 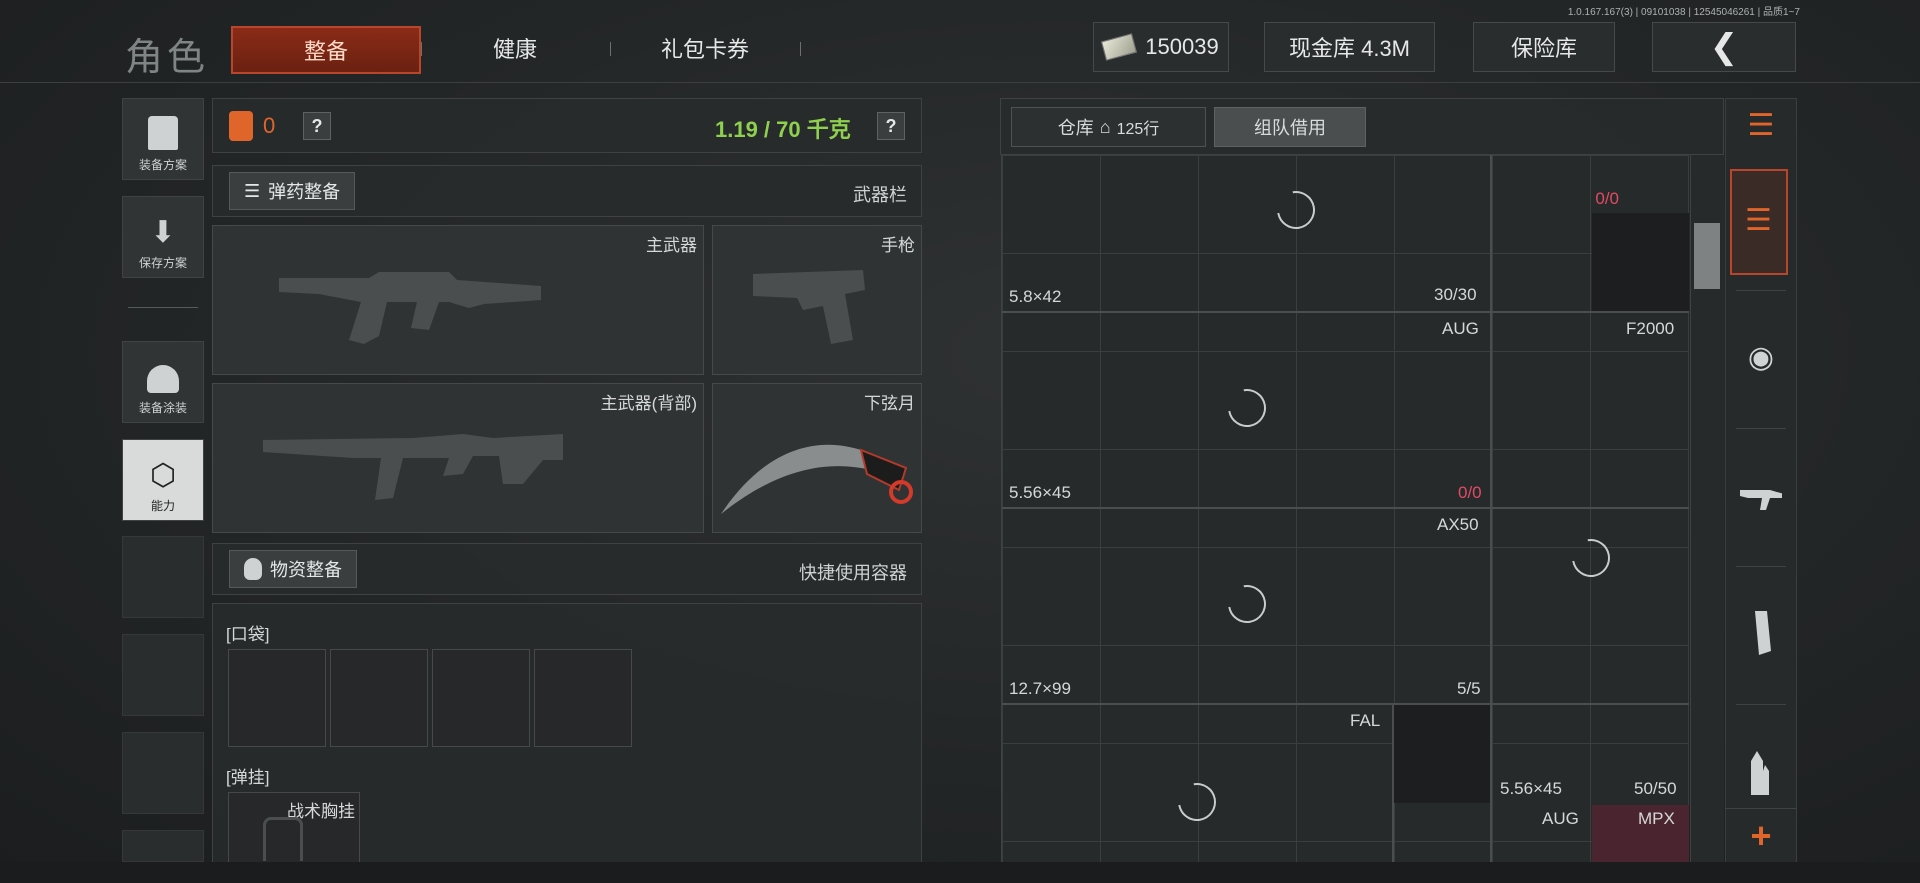 I want to click on bottom-bar, so click(x=960, y=872).